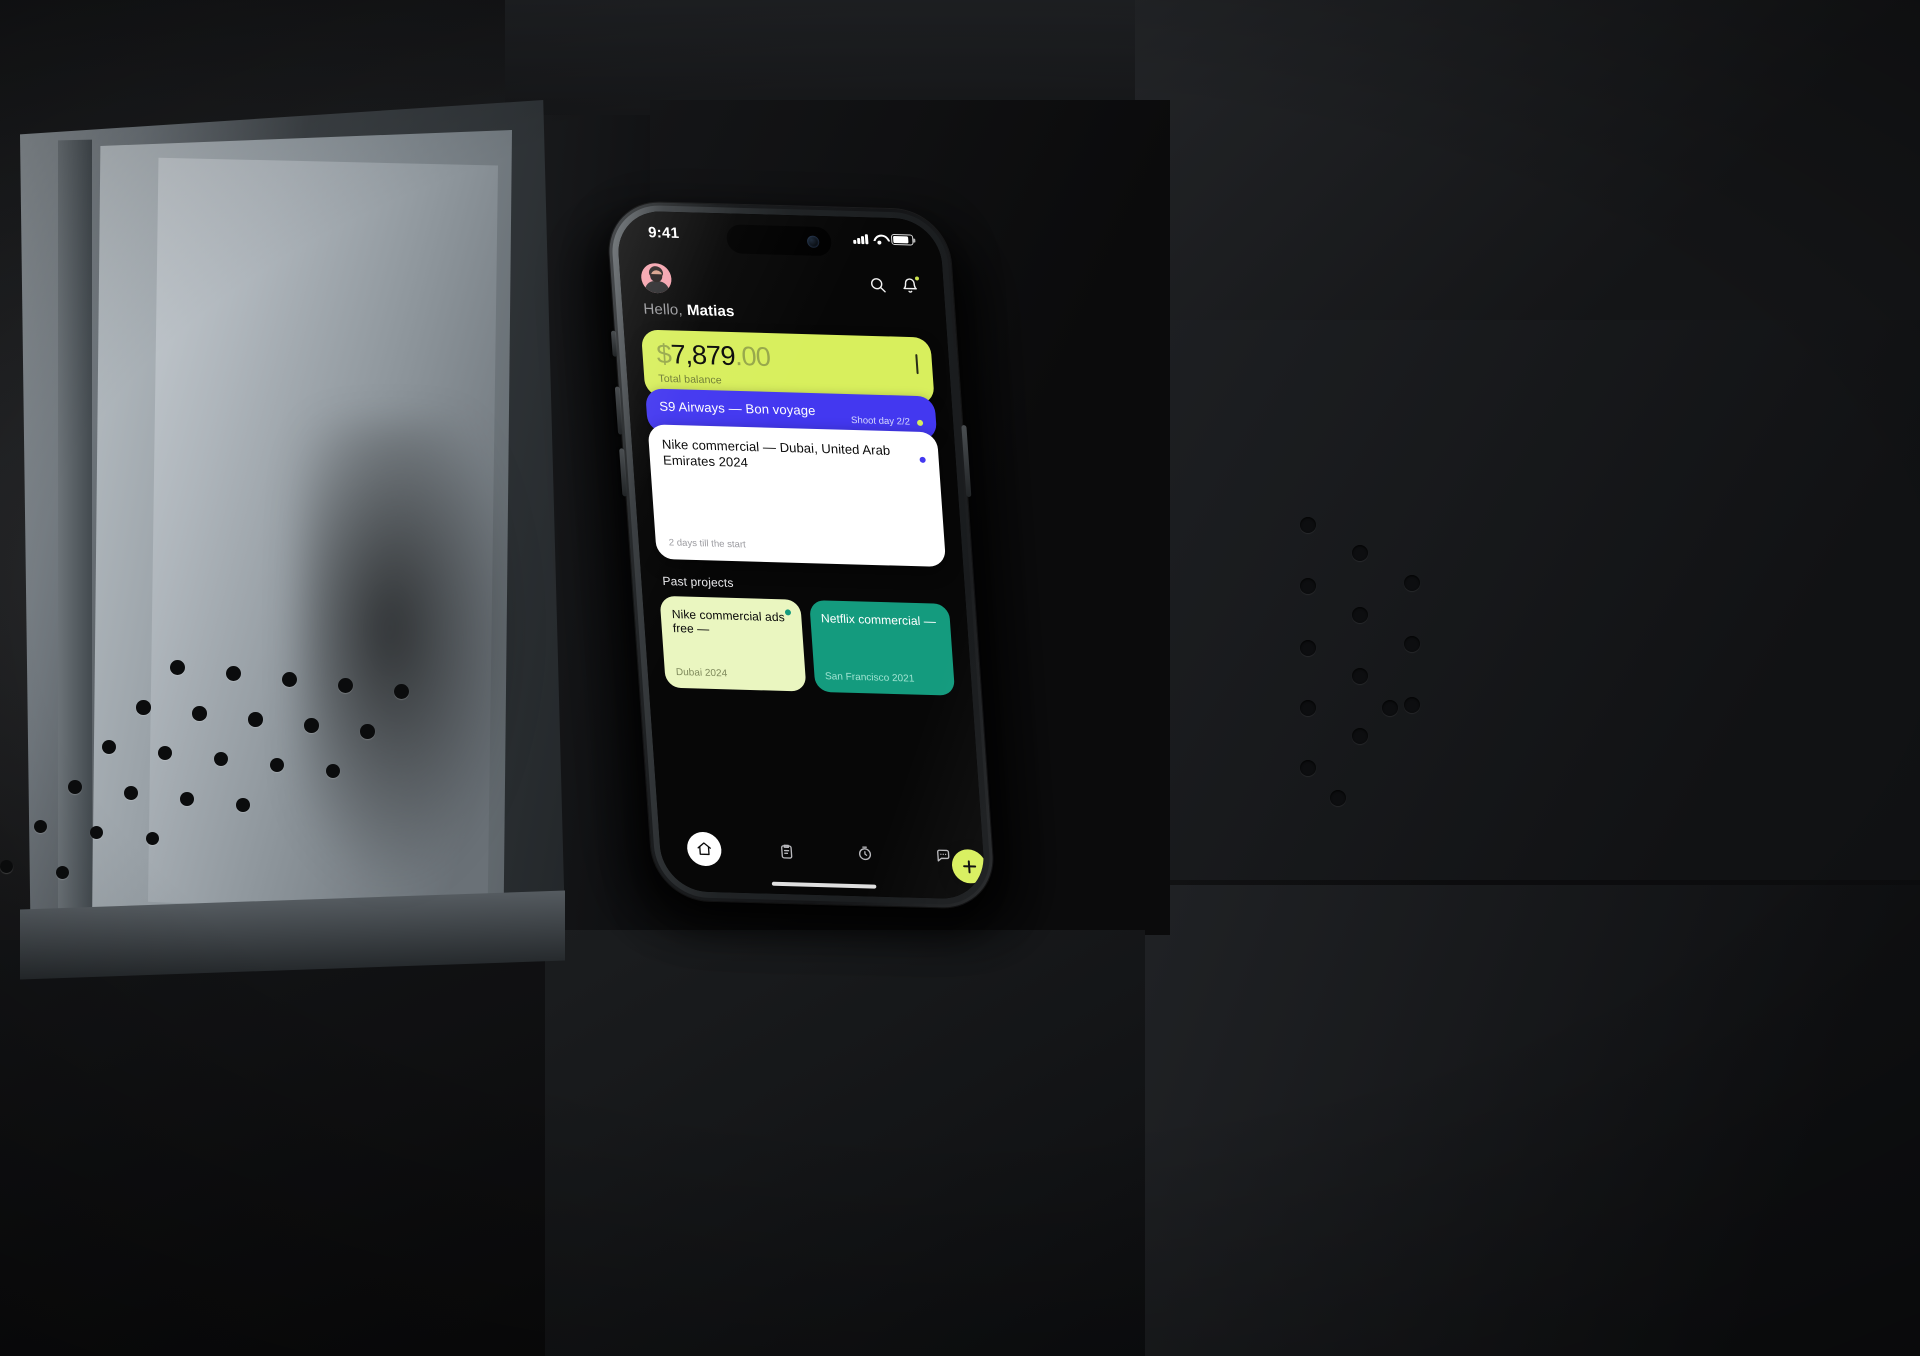  I want to click on bell-icon, so click(910, 284).